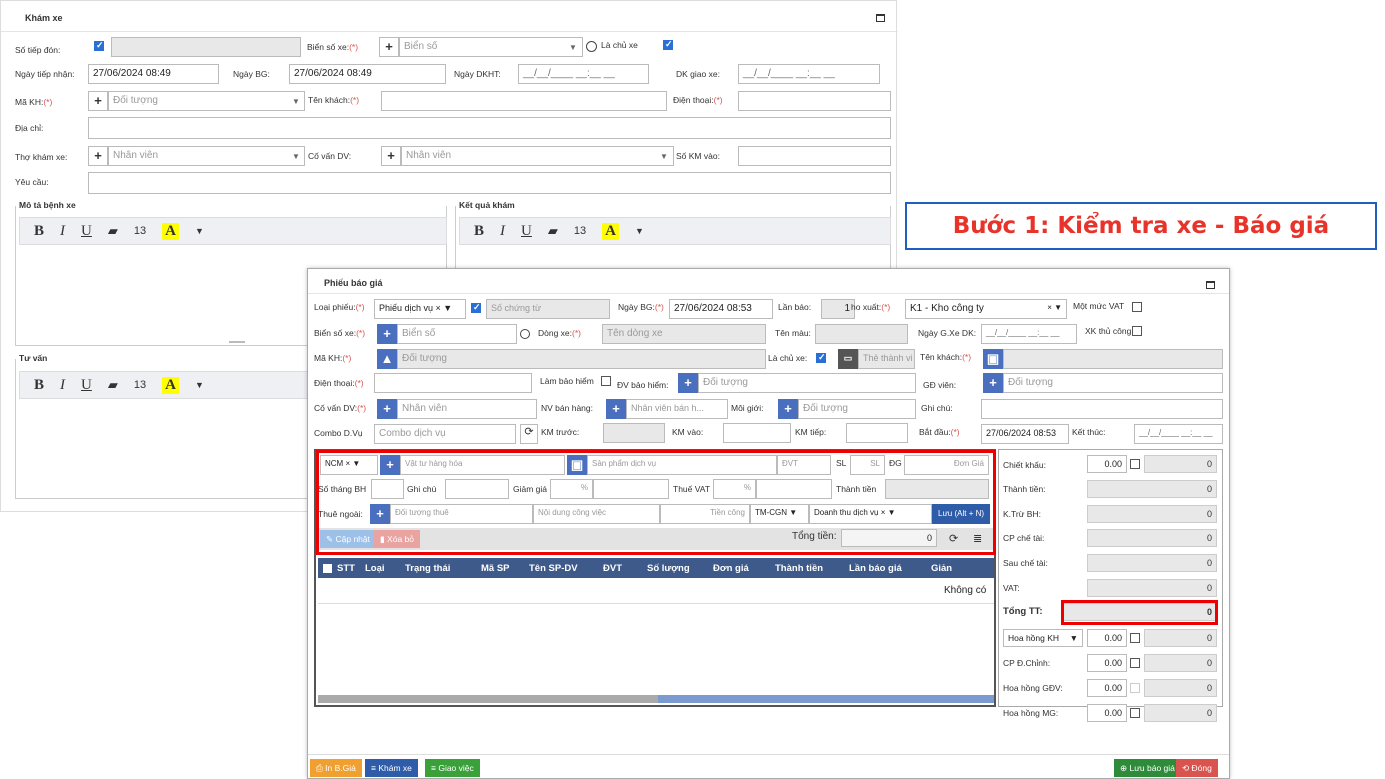 The image size is (1385, 779). I want to click on scrollbar-thumb, so click(488, 699).